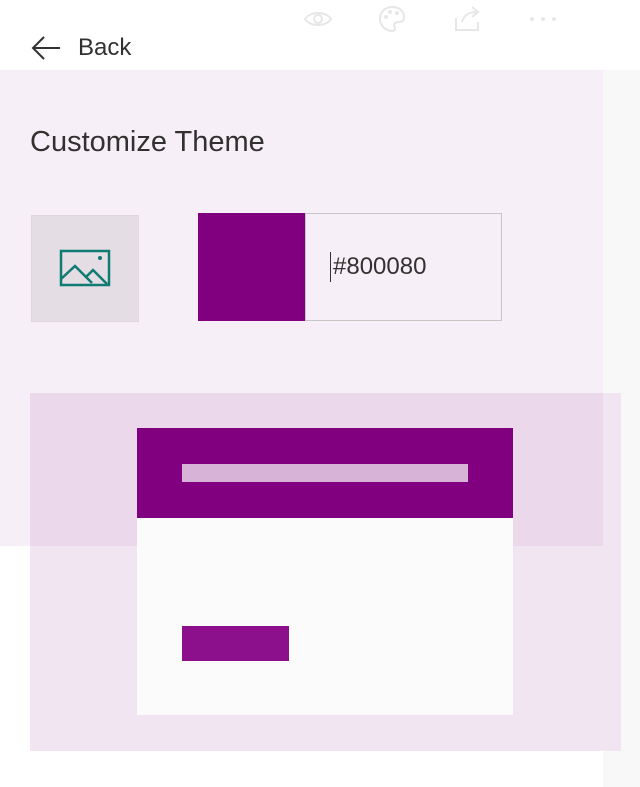  I want to click on share-icon, so click(467, 19).